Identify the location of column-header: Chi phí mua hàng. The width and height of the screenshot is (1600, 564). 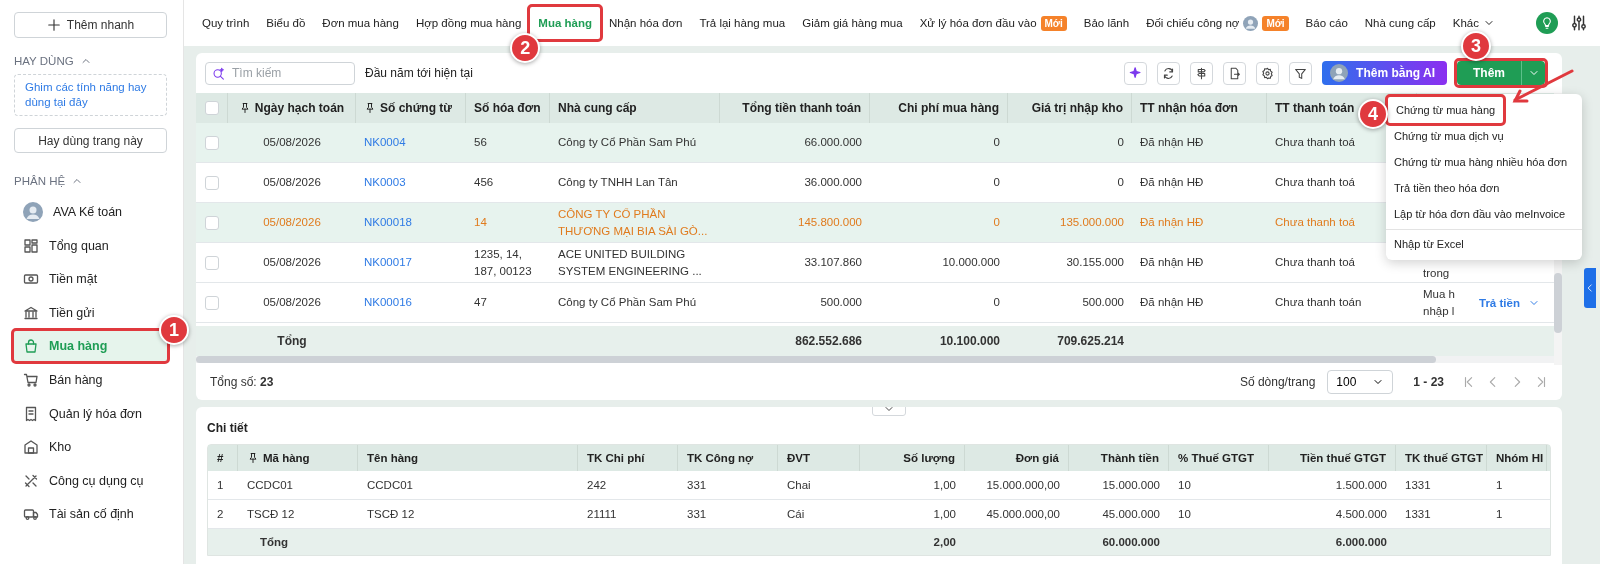
(948, 108).